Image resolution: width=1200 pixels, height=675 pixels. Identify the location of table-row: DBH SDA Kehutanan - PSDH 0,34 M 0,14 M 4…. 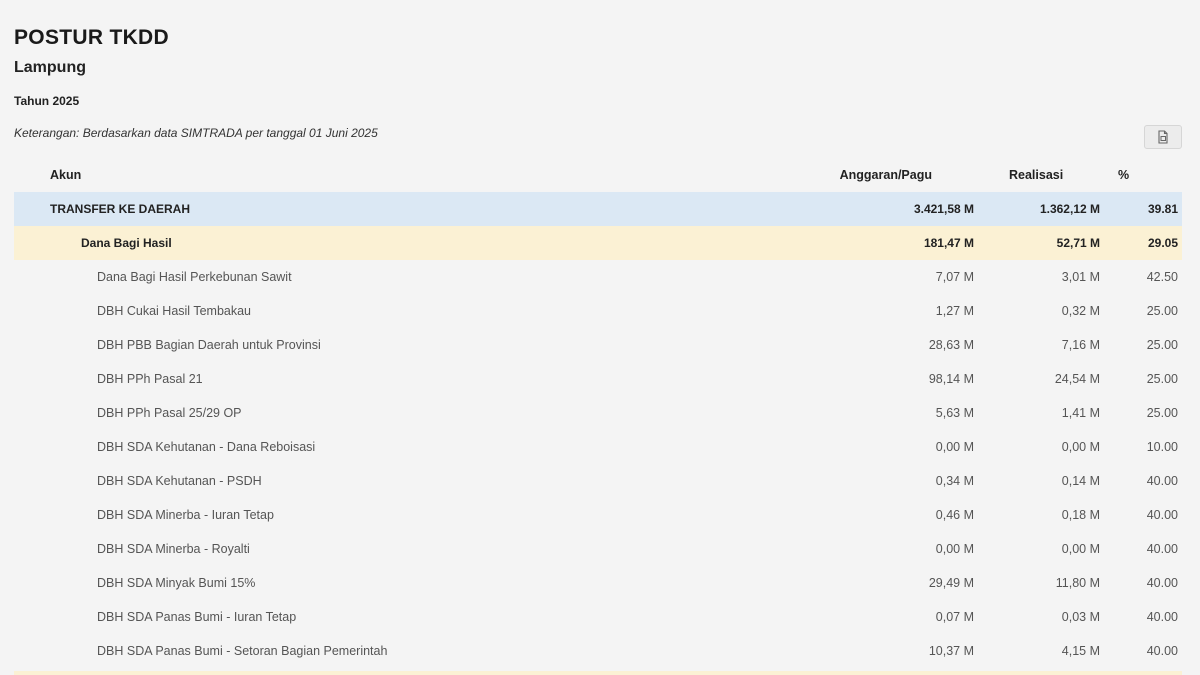
(598, 481).